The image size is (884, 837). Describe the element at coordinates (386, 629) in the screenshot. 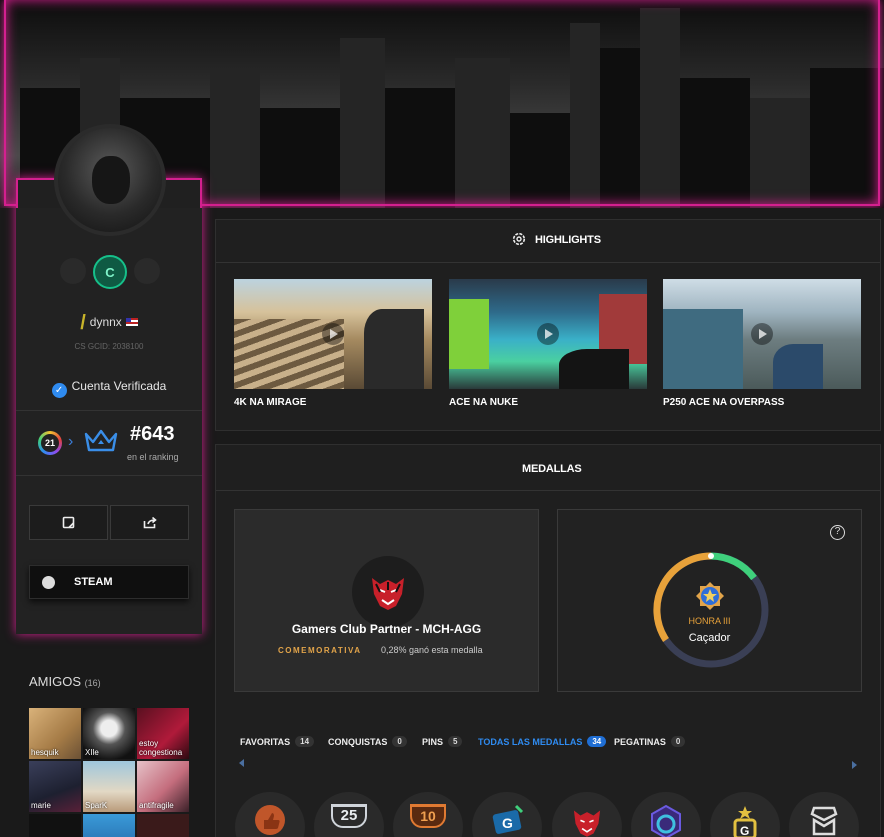

I see `featured-medal-name: Gamers Club Partner - MCH-AGG` at that location.